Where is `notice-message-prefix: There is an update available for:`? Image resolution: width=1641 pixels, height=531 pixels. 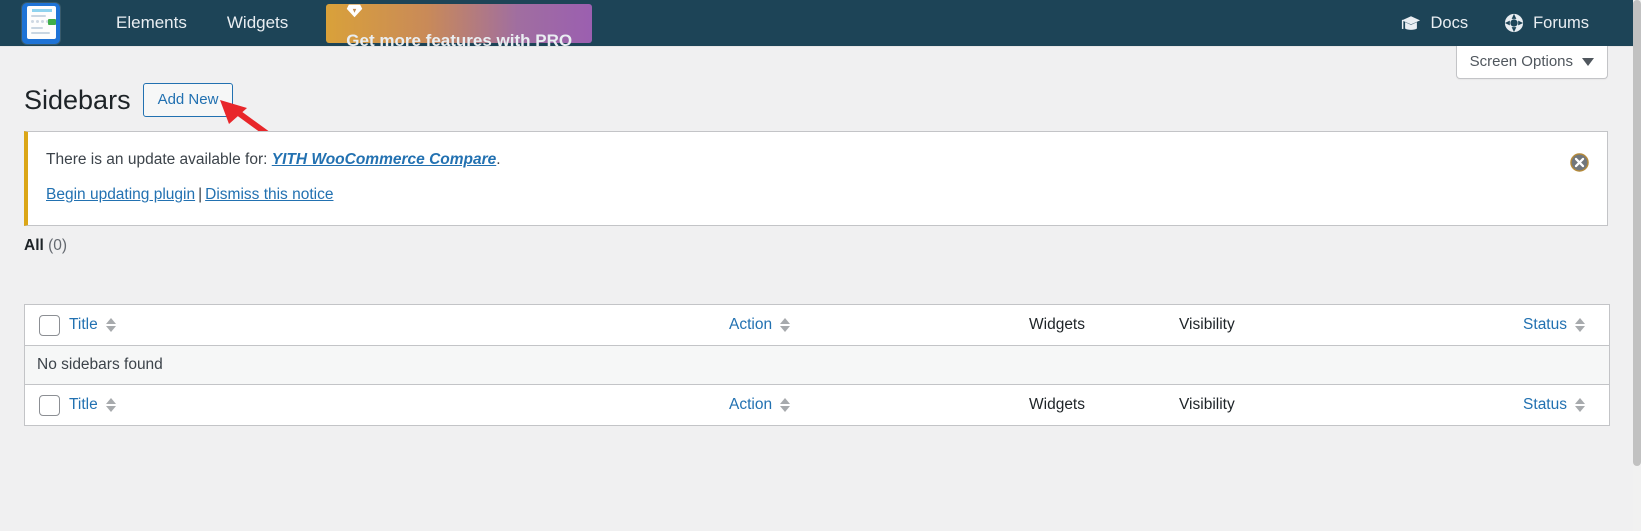
notice-message-prefix: There is an update available for: is located at coordinates (159, 159).